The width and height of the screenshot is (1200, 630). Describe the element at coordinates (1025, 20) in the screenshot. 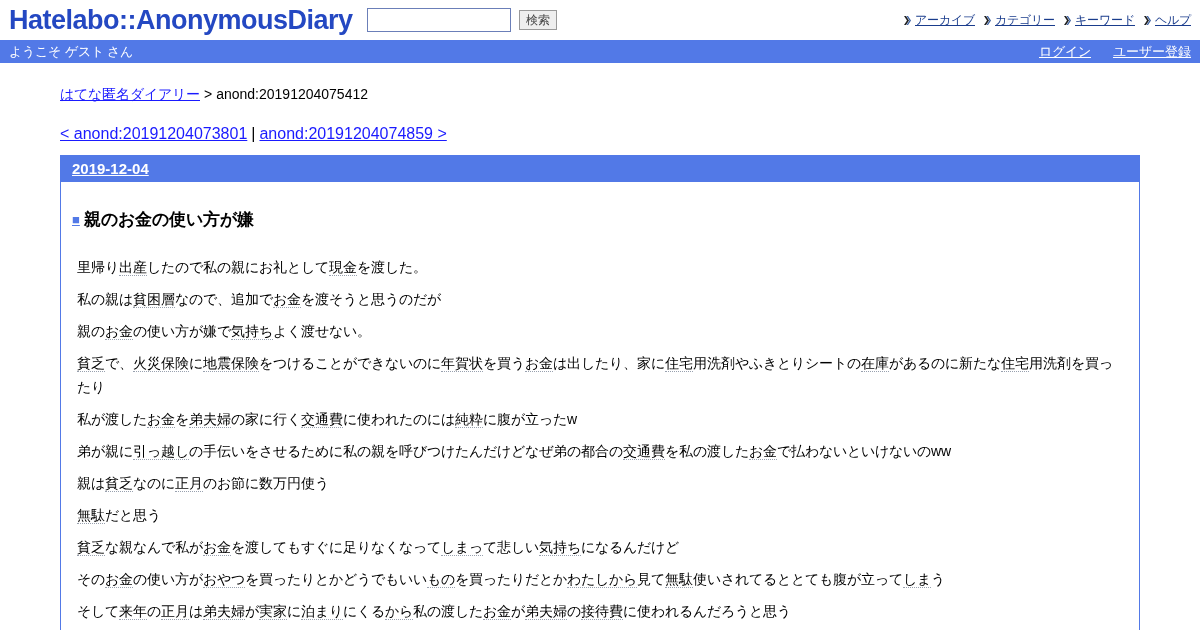

I see `nav-link: カテゴリー` at that location.